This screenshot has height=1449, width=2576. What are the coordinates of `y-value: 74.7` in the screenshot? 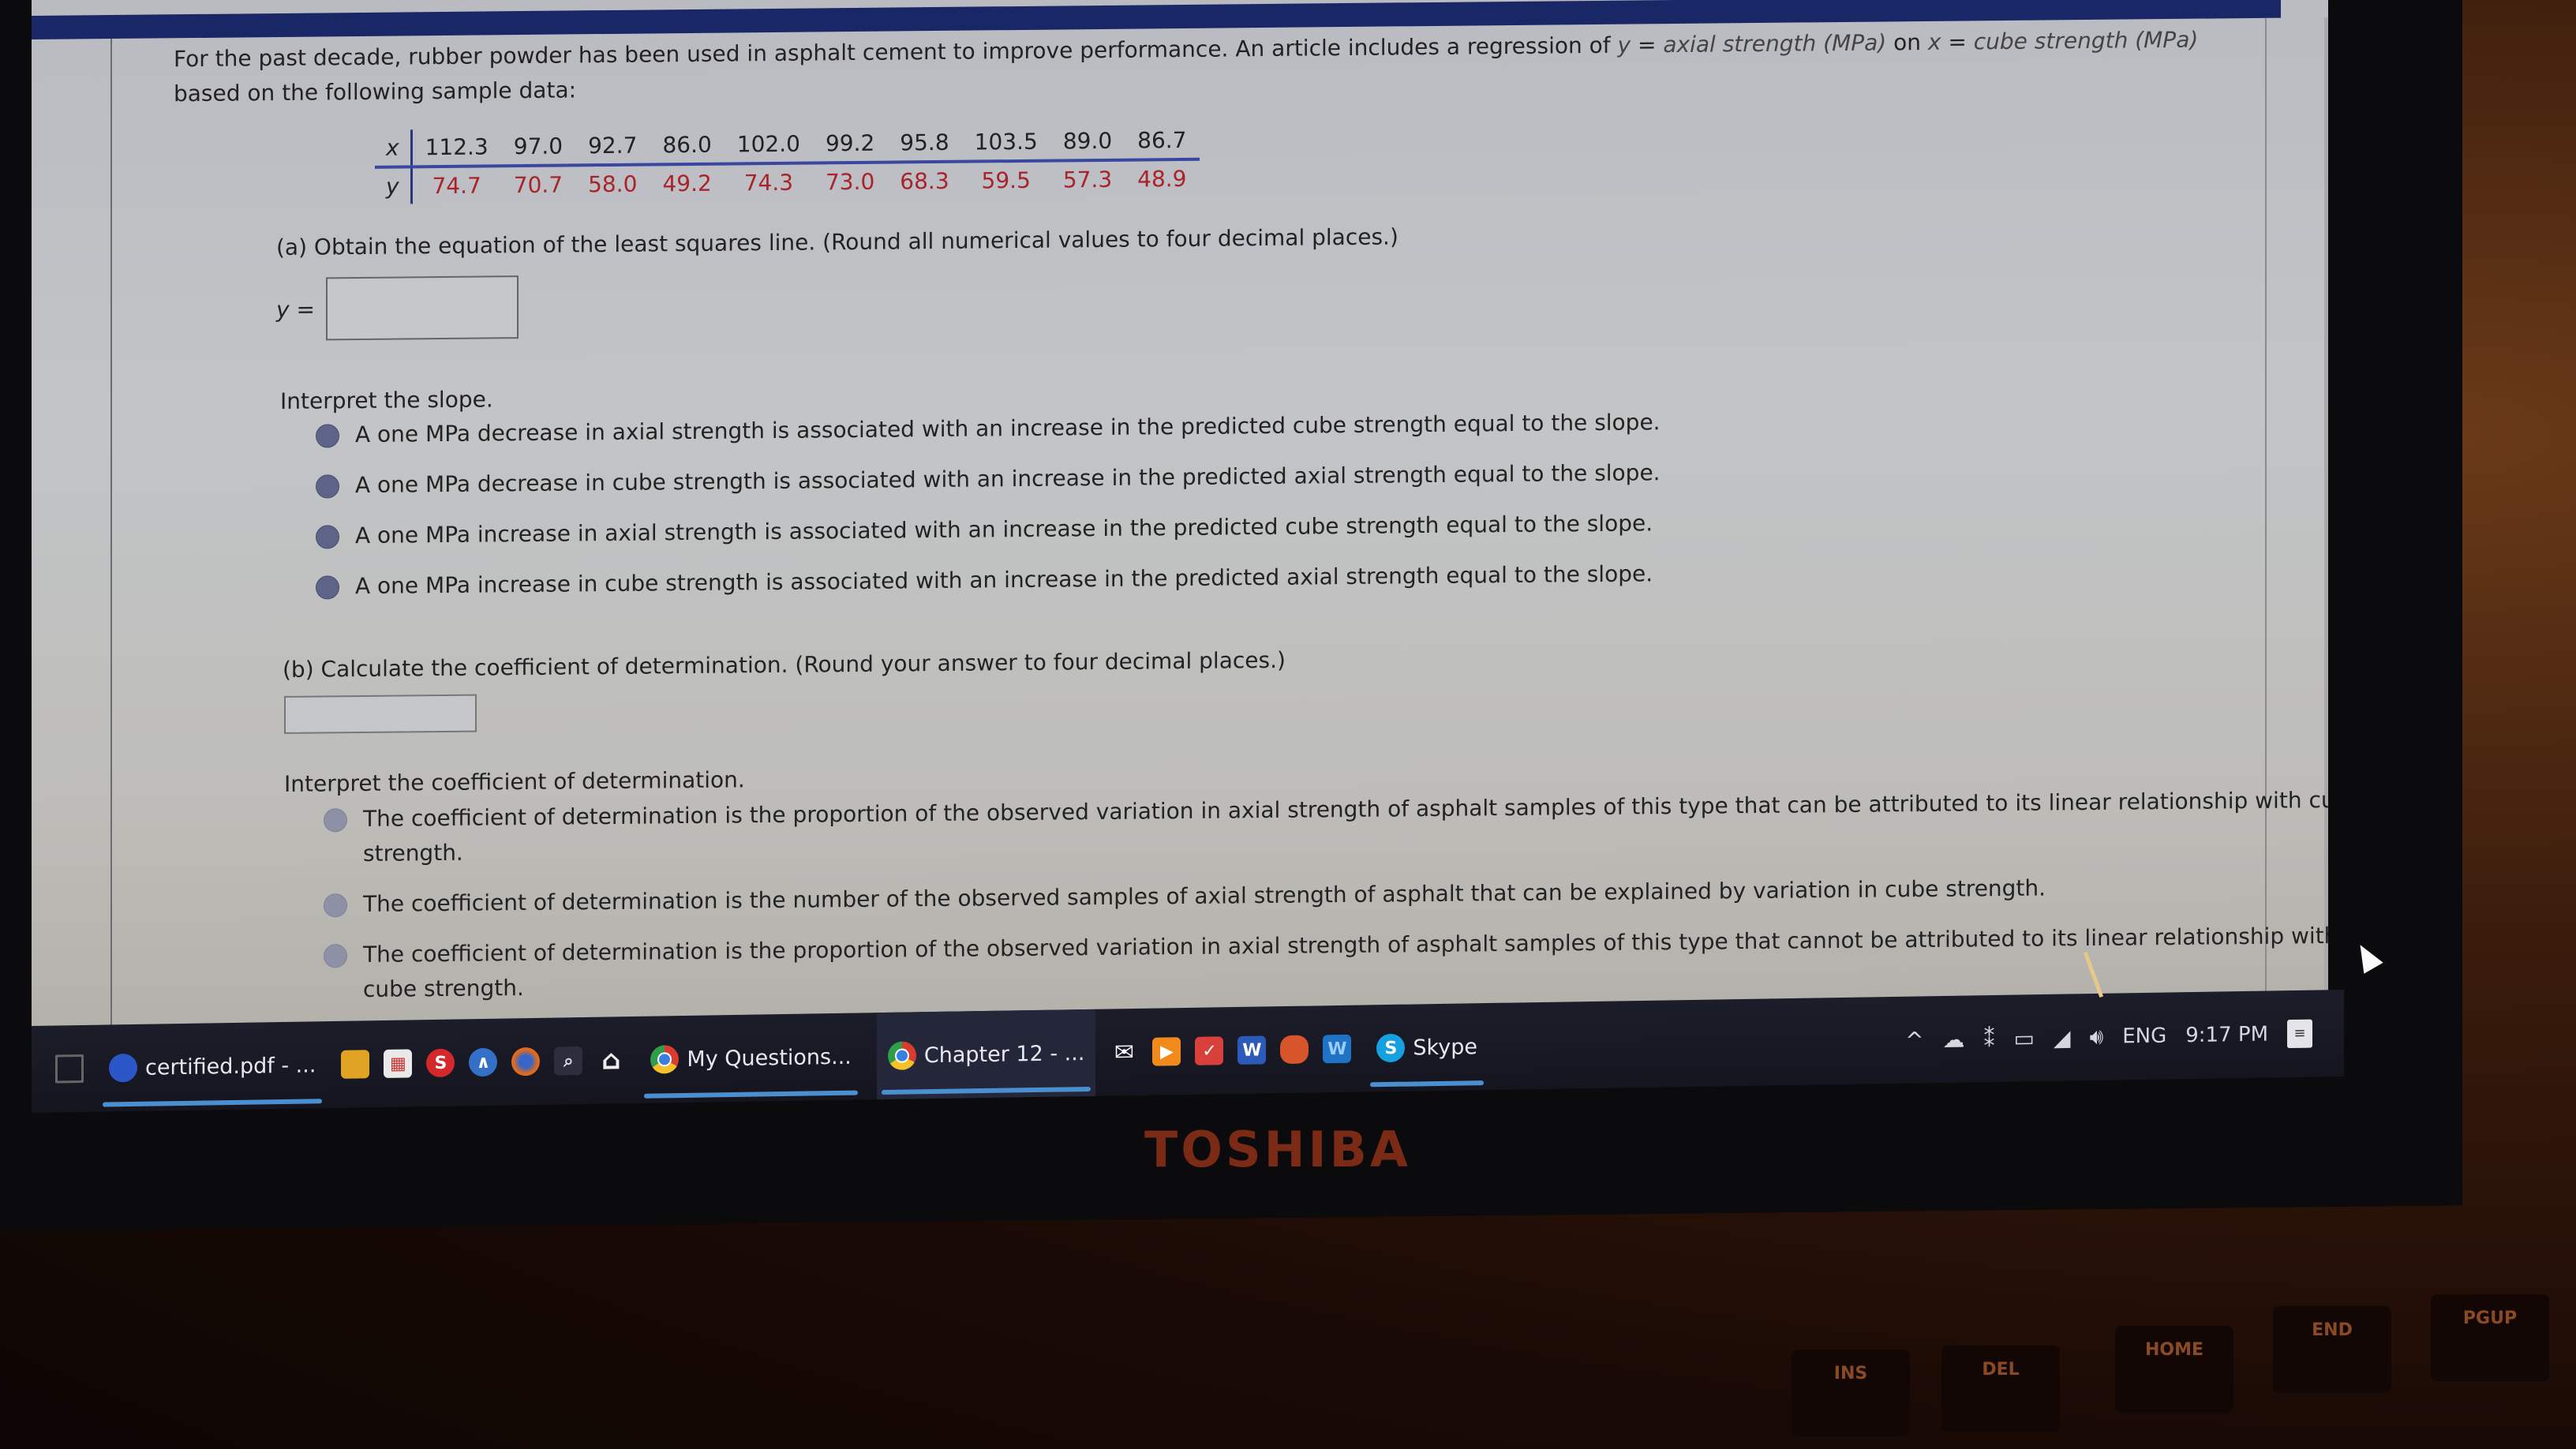 It's located at (456, 186).